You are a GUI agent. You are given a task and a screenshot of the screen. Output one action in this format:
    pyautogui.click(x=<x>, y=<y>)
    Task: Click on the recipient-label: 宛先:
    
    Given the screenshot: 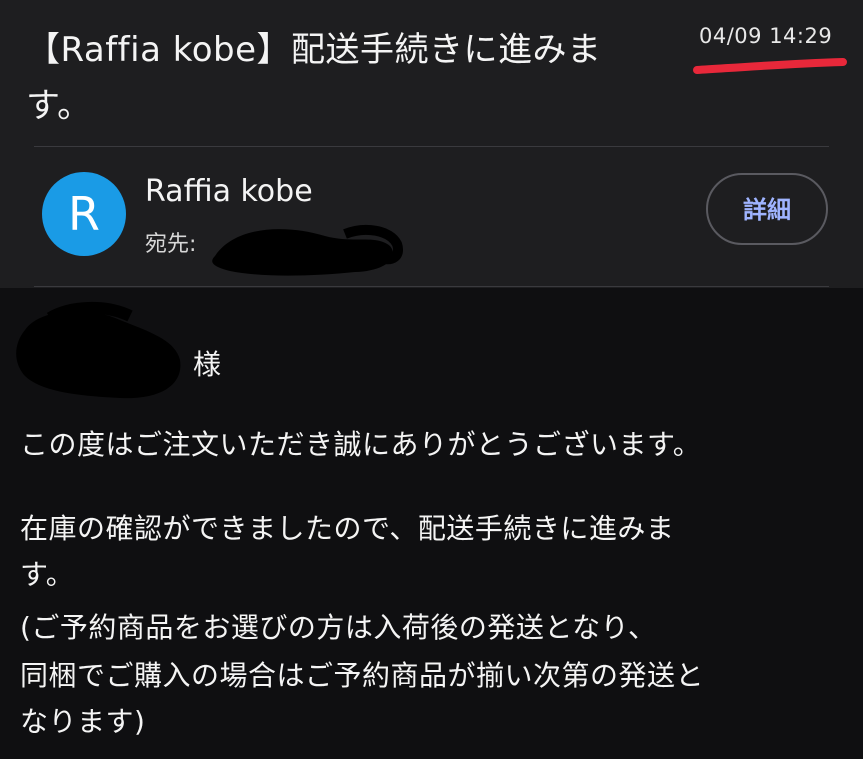 What is the action you would take?
    pyautogui.click(x=171, y=244)
    